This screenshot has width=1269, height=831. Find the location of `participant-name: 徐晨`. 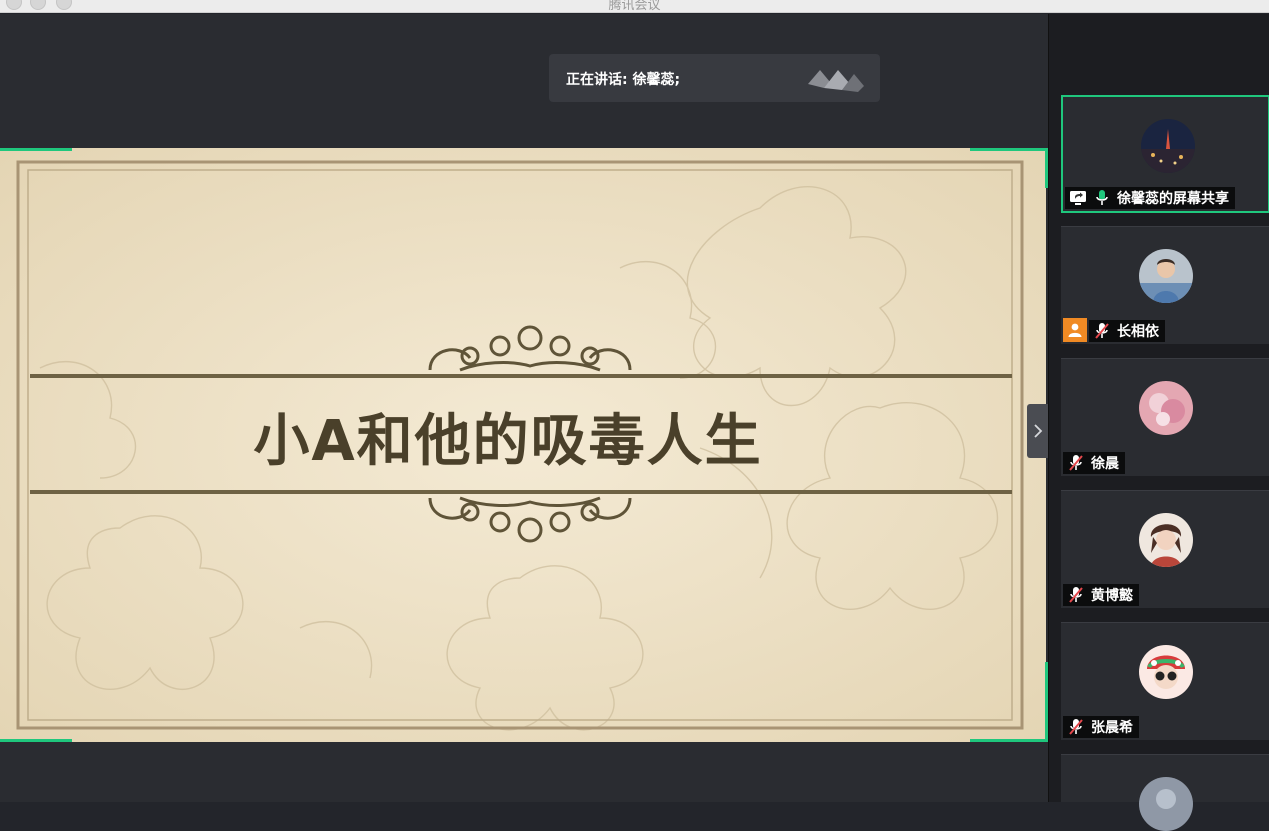

participant-name: 徐晨 is located at coordinates (1105, 464).